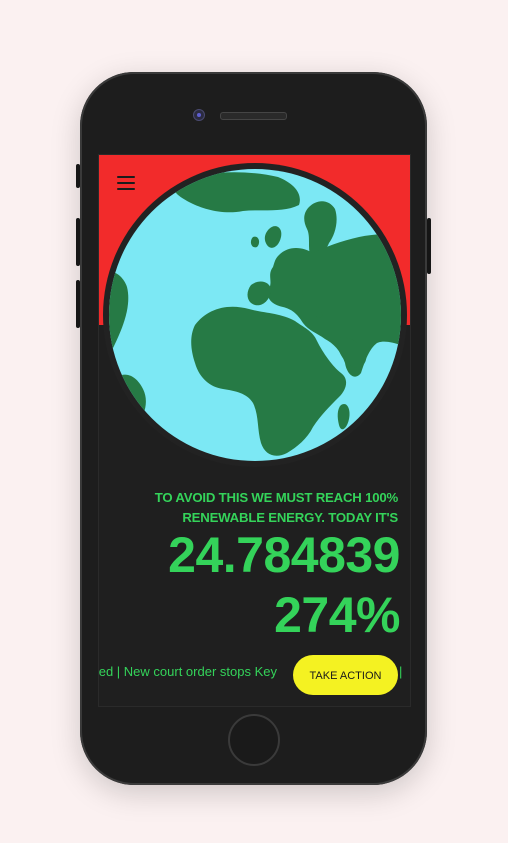 The width and height of the screenshot is (508, 843). What do you see at coordinates (429, 246) in the screenshot?
I see `phone-power-button` at bounding box center [429, 246].